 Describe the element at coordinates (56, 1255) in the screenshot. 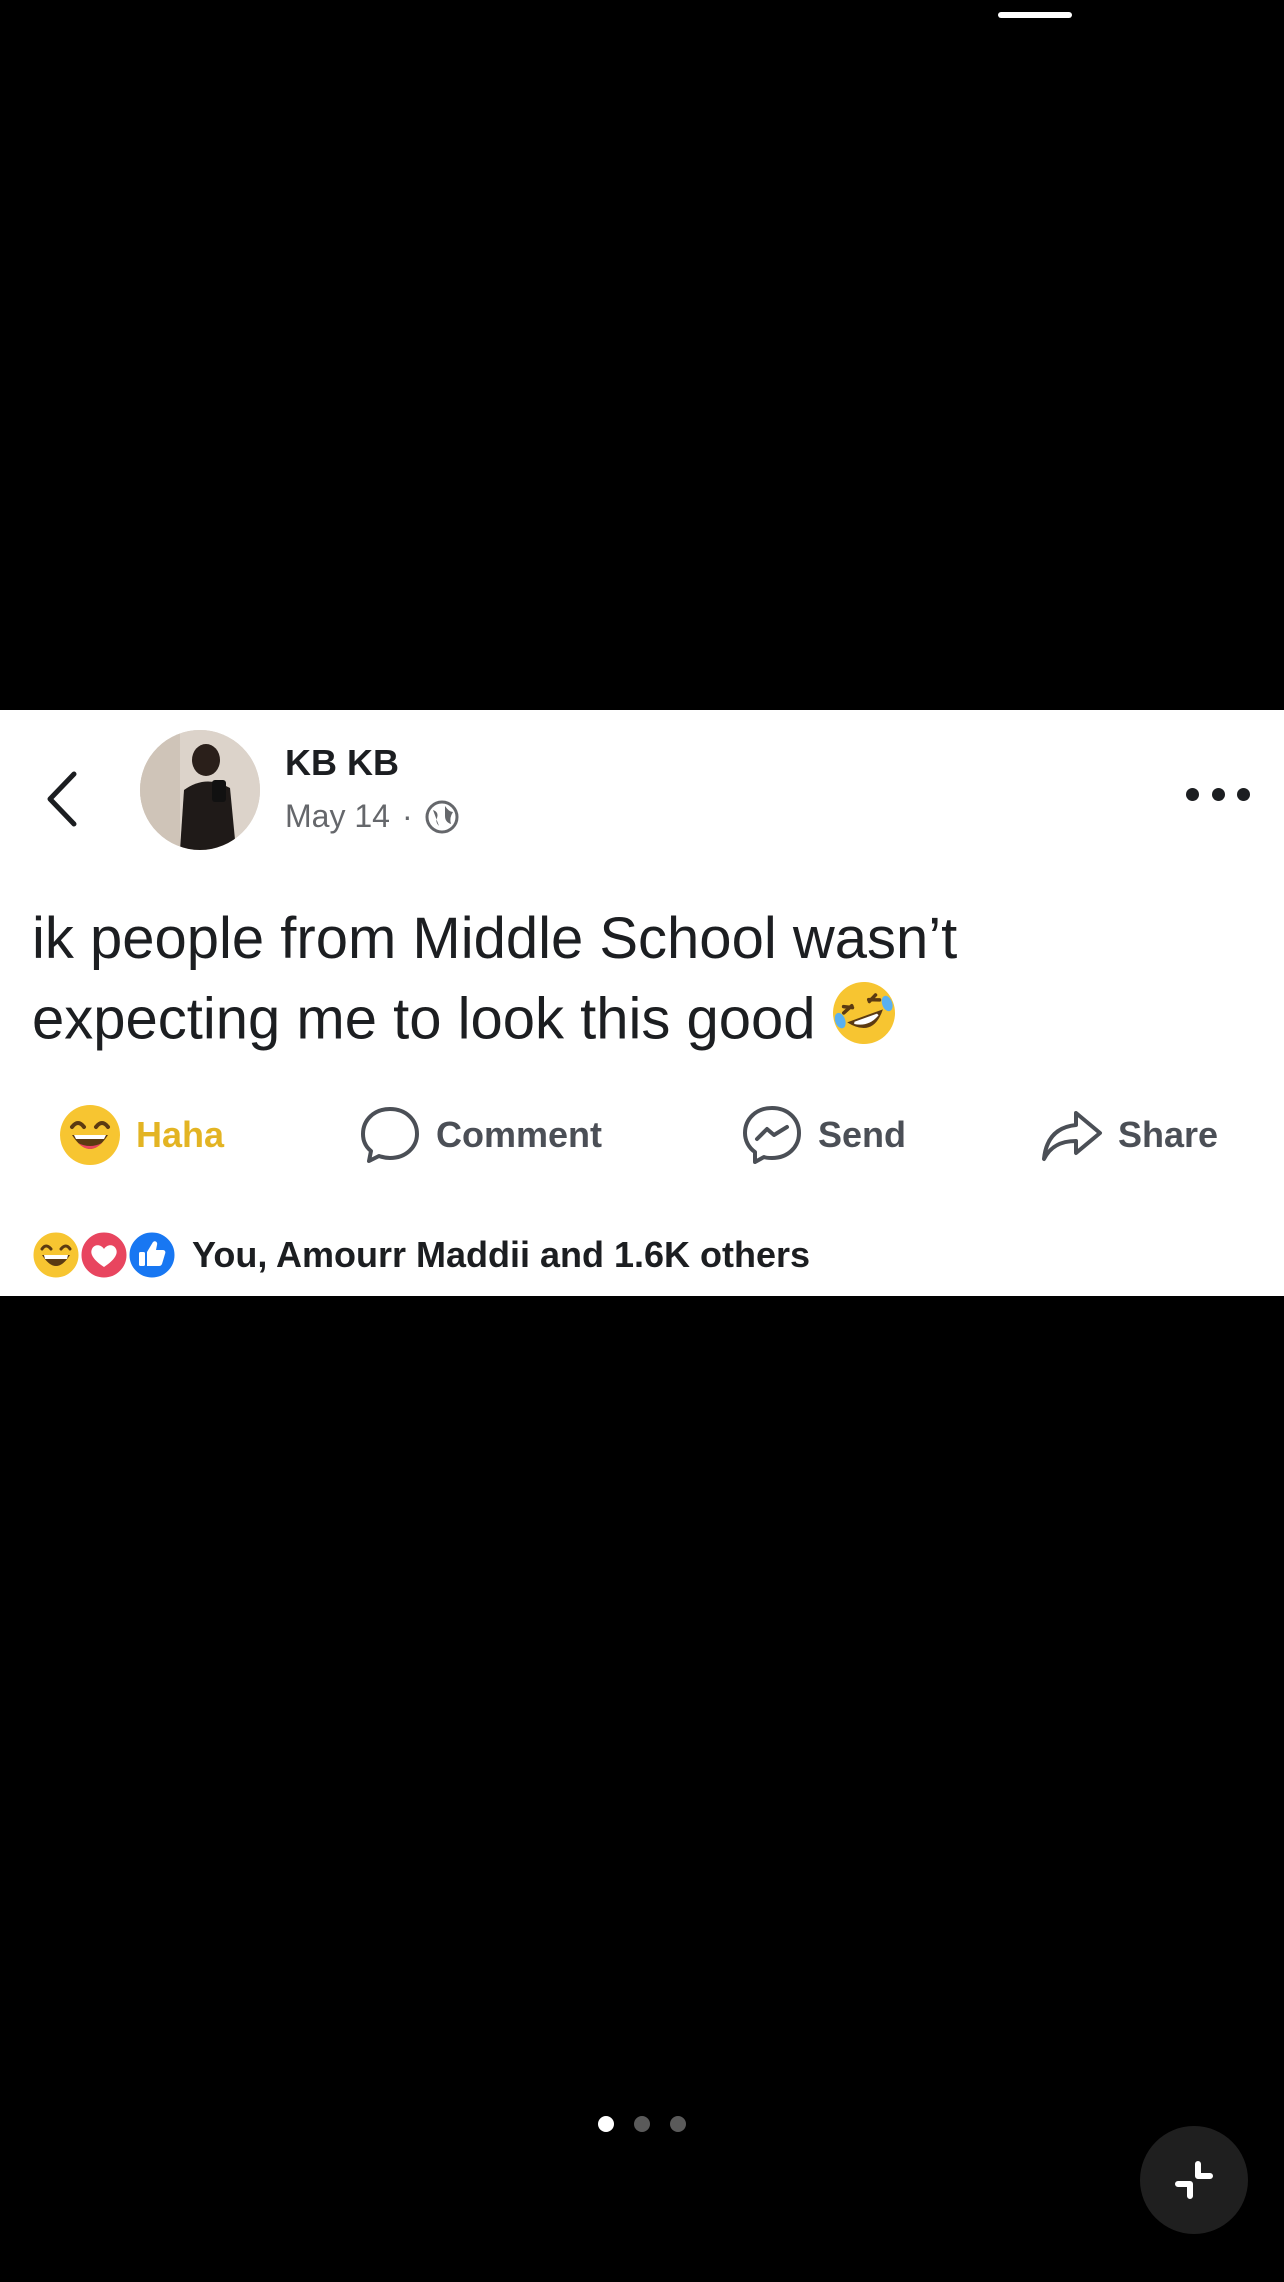

I see `haha-icon` at that location.